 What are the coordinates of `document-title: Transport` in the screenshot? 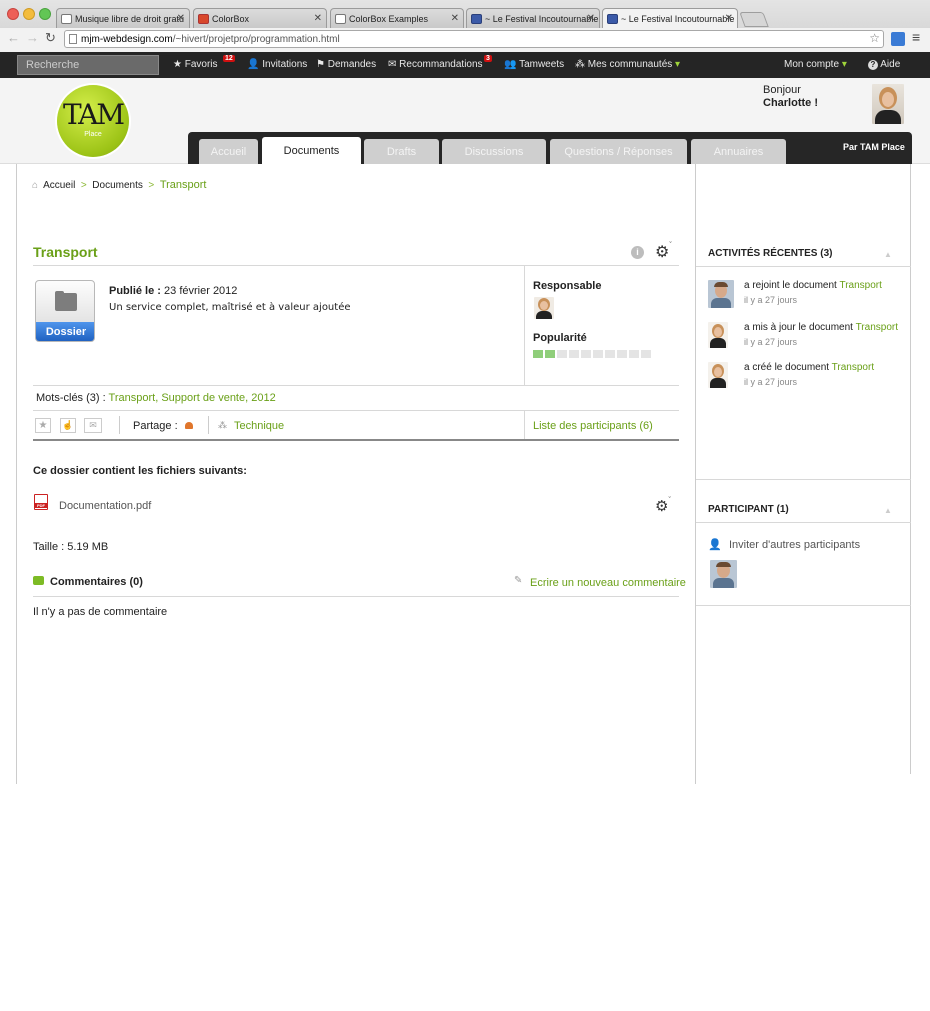 It's located at (65, 252).